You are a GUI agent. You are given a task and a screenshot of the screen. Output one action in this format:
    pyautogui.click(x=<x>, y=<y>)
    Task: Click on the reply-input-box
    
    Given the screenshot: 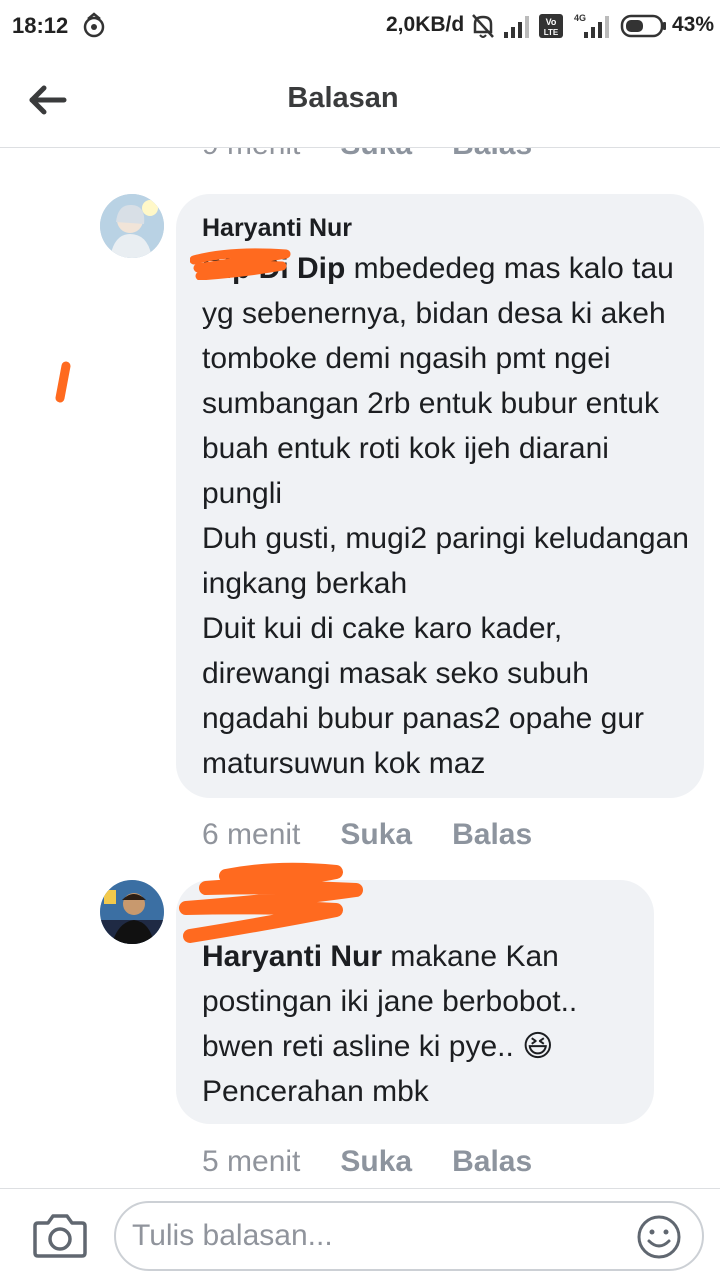 What is the action you would take?
    pyautogui.click(x=409, y=1236)
    